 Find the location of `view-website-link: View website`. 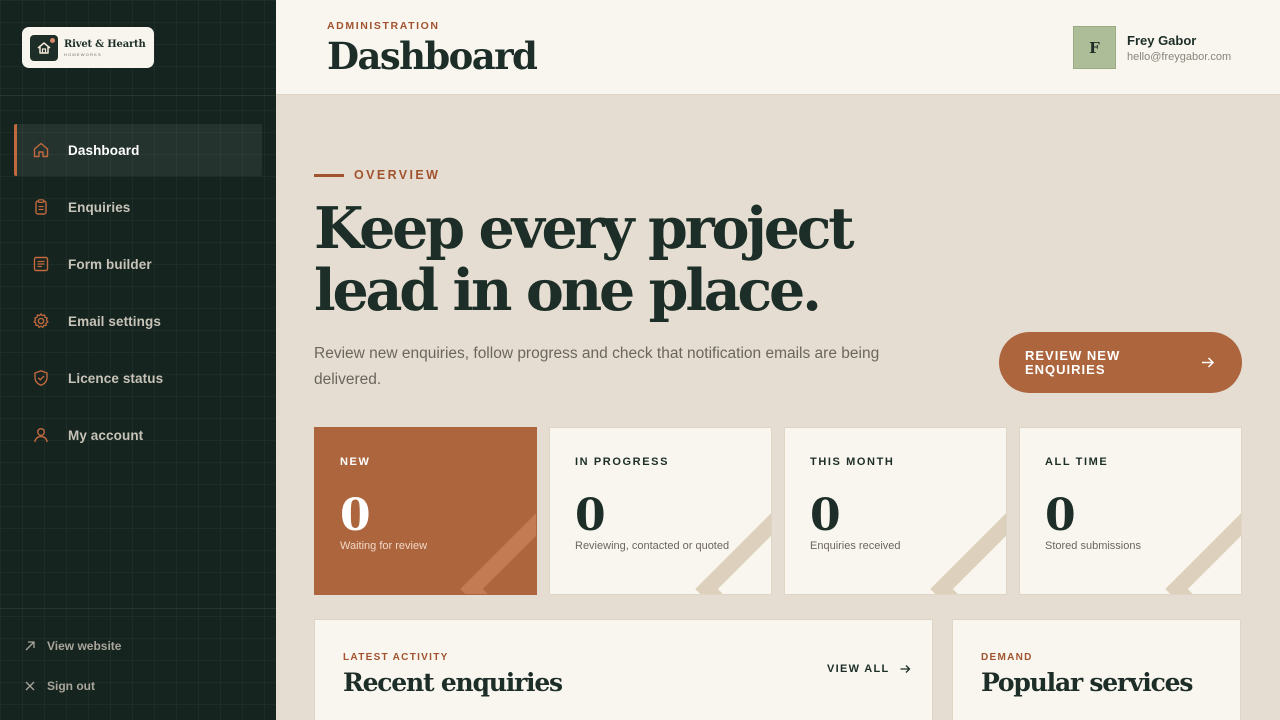

view-website-link: View website is located at coordinates (72, 646).